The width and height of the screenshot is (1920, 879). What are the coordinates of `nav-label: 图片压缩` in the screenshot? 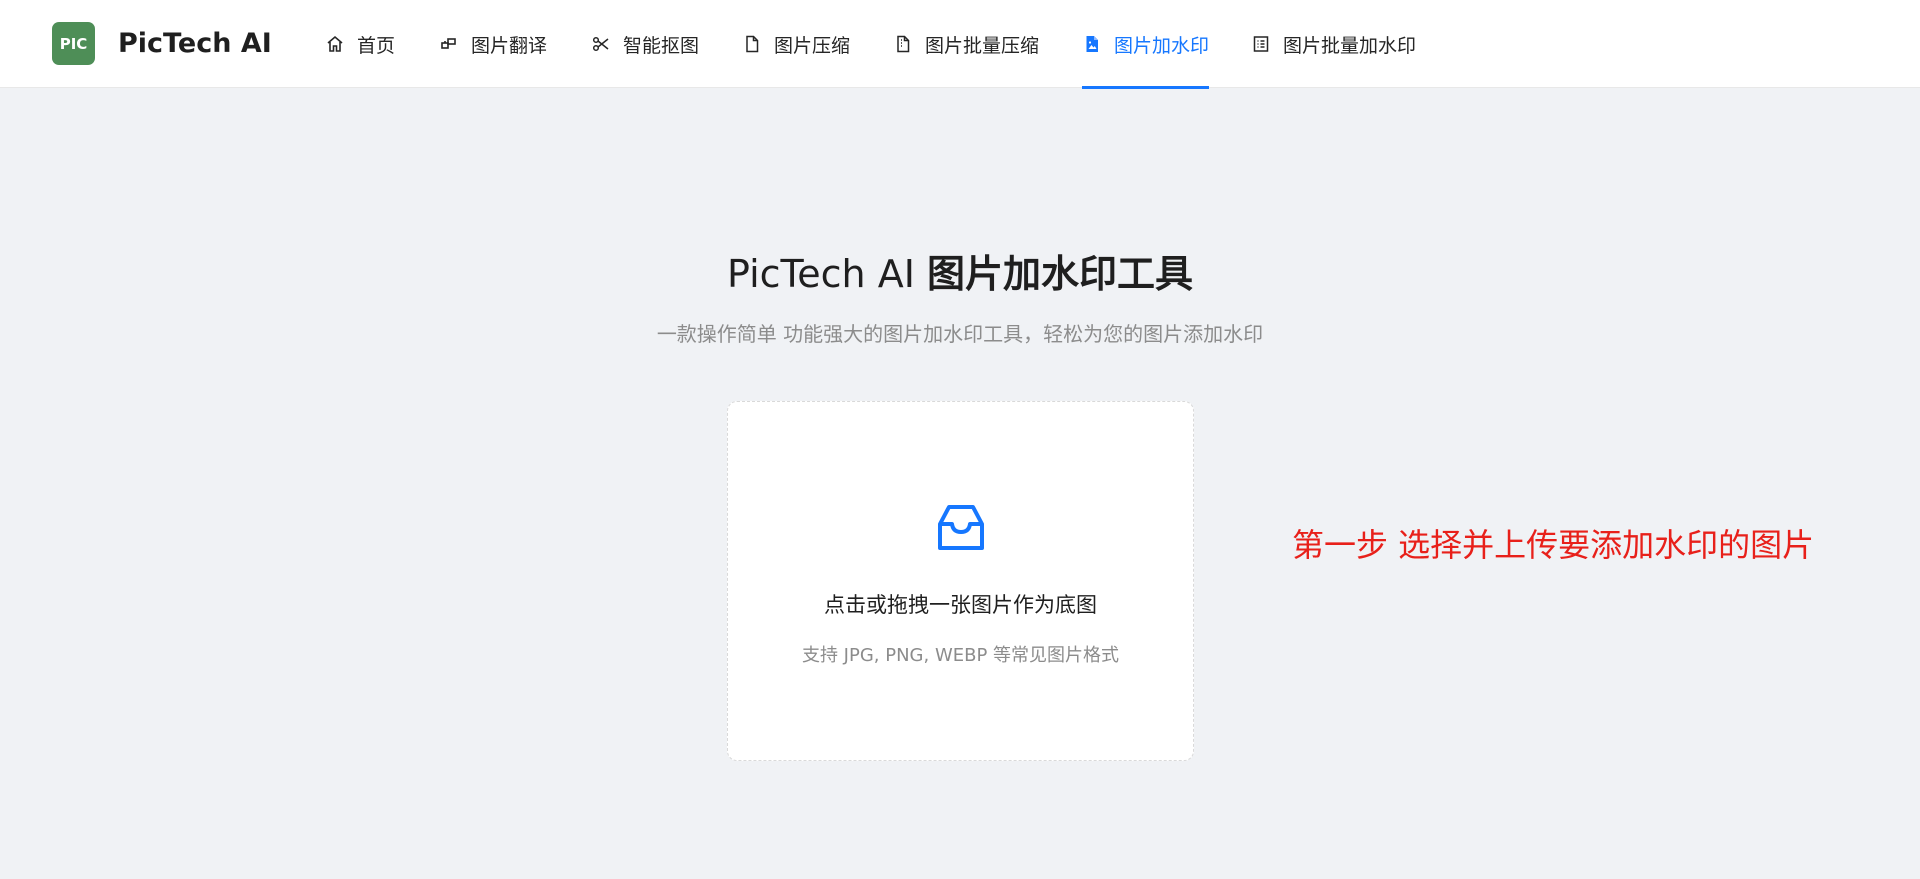 It's located at (812, 45).